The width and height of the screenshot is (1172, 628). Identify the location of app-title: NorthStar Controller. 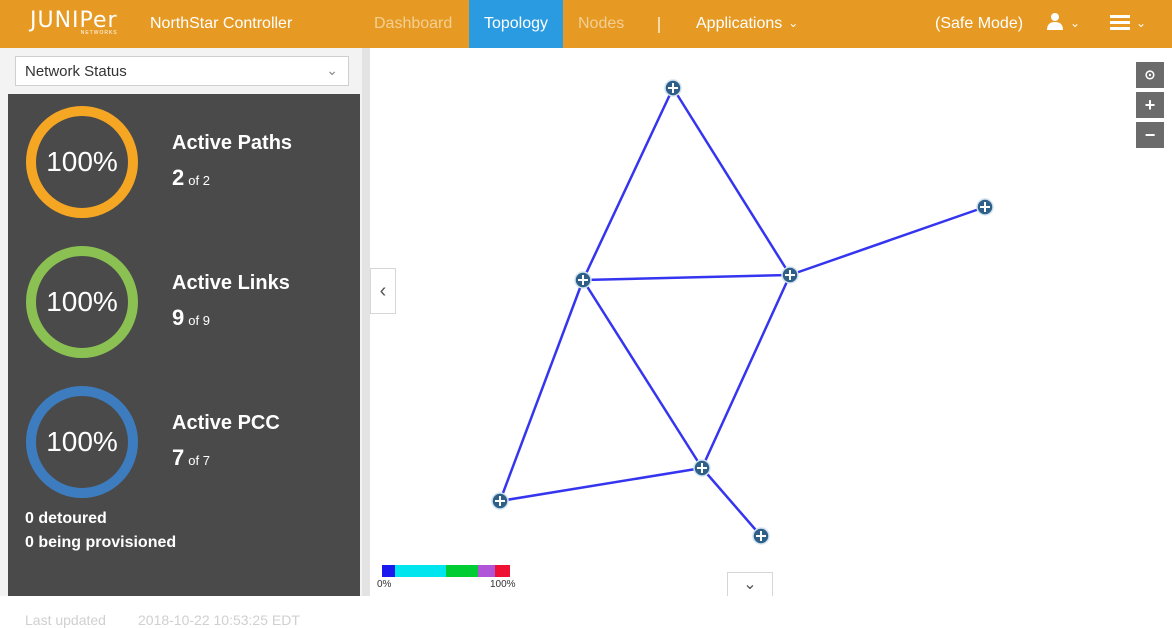
(221, 23).